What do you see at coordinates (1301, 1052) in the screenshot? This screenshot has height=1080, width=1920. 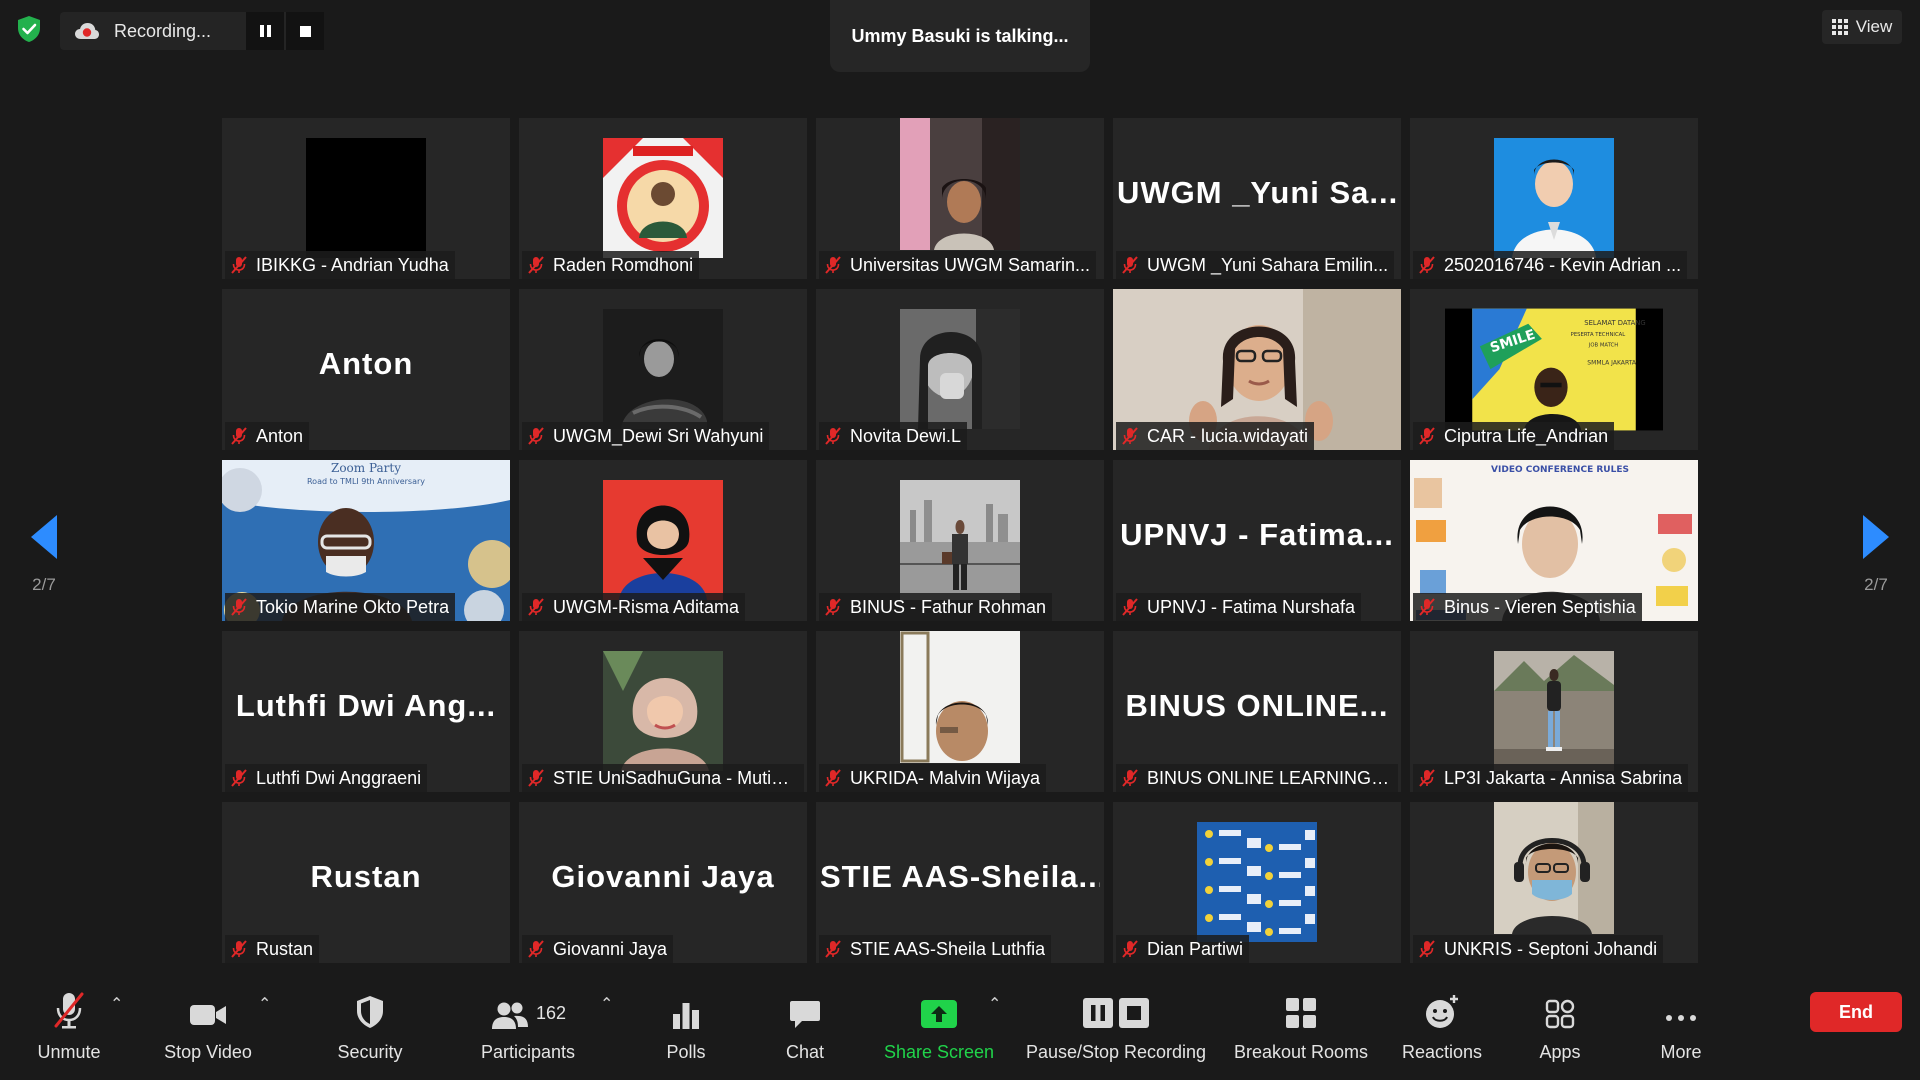 I see `breakout-rooms-label: Breakout Rooms` at bounding box center [1301, 1052].